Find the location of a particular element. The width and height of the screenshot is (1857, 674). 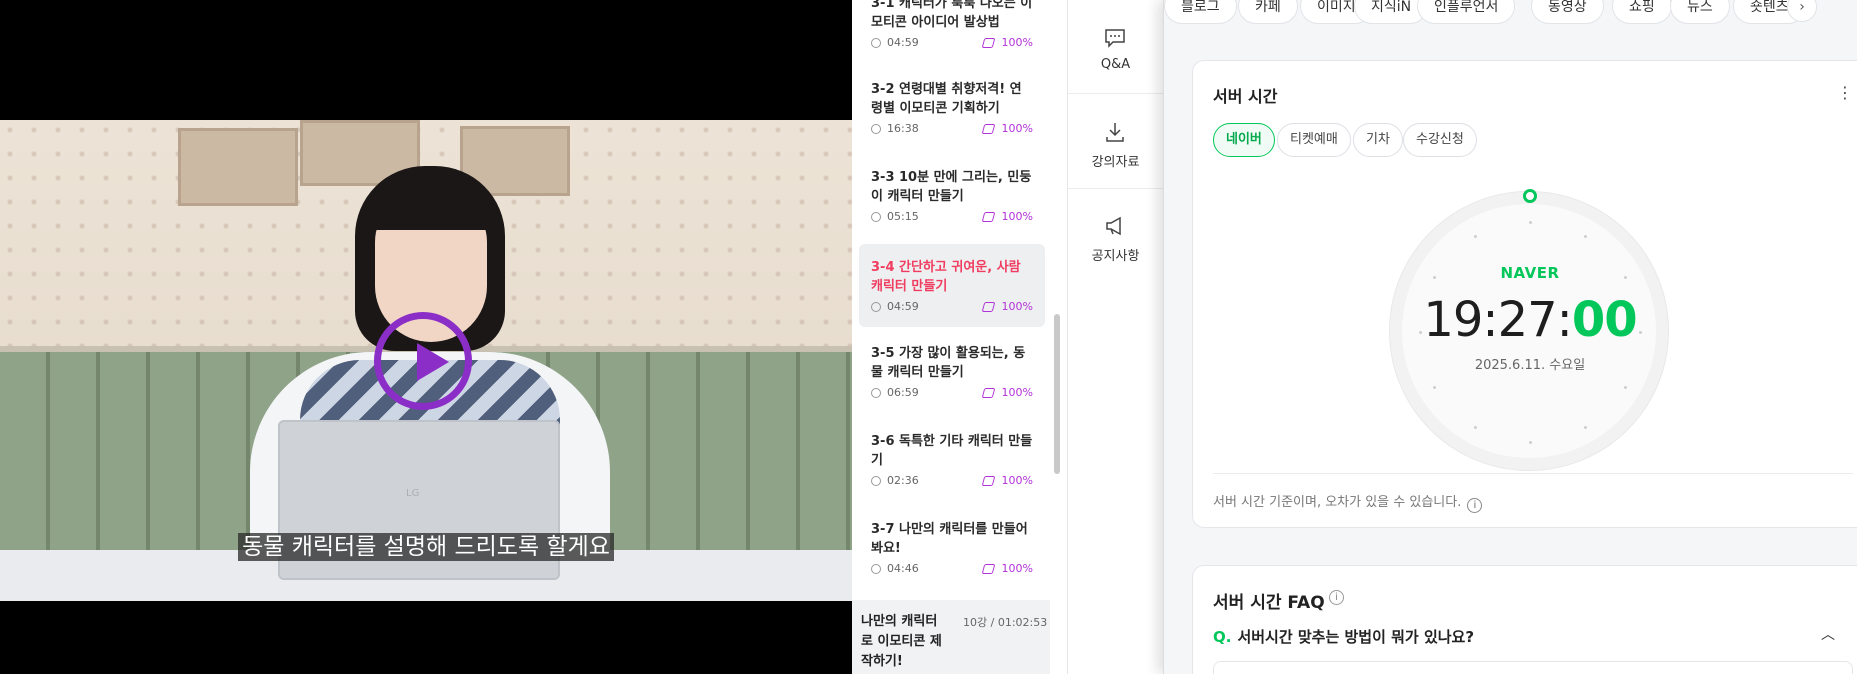

faq-question-text: 서버시간 맞추는 방법이 뭐가 있나요? is located at coordinates (1356, 637).